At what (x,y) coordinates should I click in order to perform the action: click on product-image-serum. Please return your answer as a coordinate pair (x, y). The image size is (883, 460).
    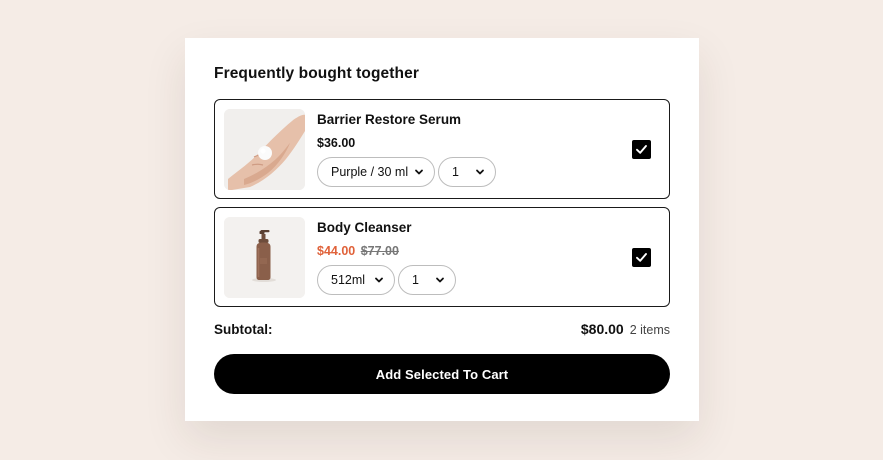
    Looking at the image, I should click on (264, 149).